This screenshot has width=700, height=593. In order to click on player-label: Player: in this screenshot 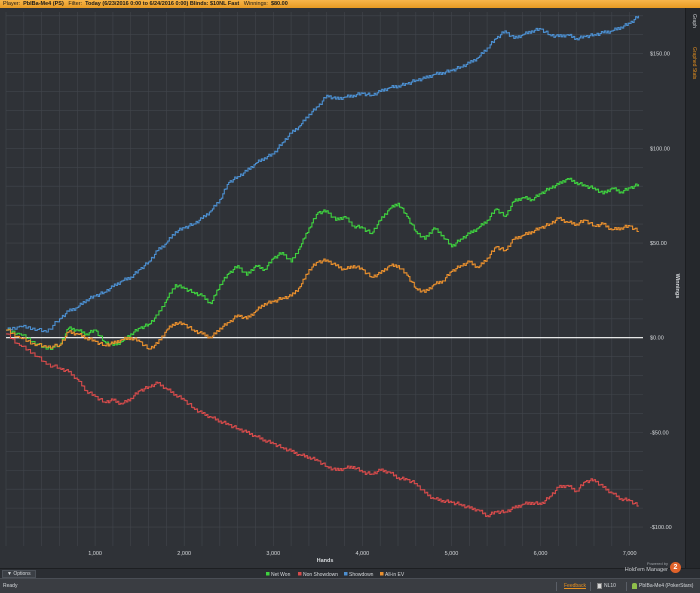, I will do `click(12, 4)`.